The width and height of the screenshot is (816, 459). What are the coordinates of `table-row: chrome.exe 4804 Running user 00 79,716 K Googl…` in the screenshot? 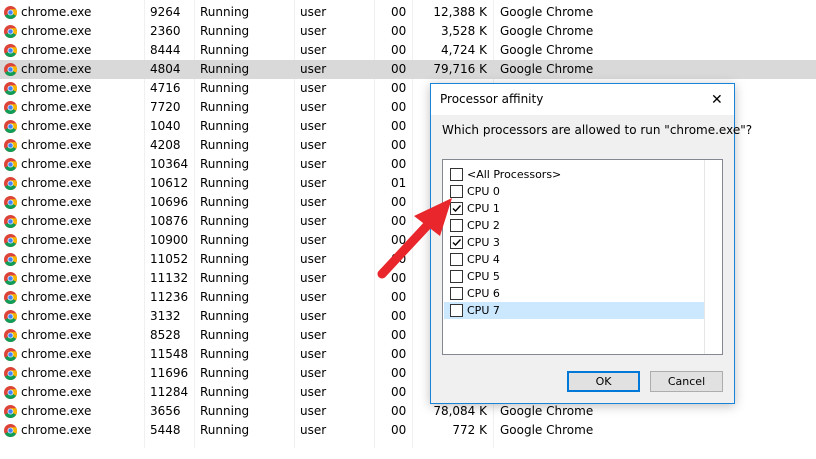 It's located at (408, 69).